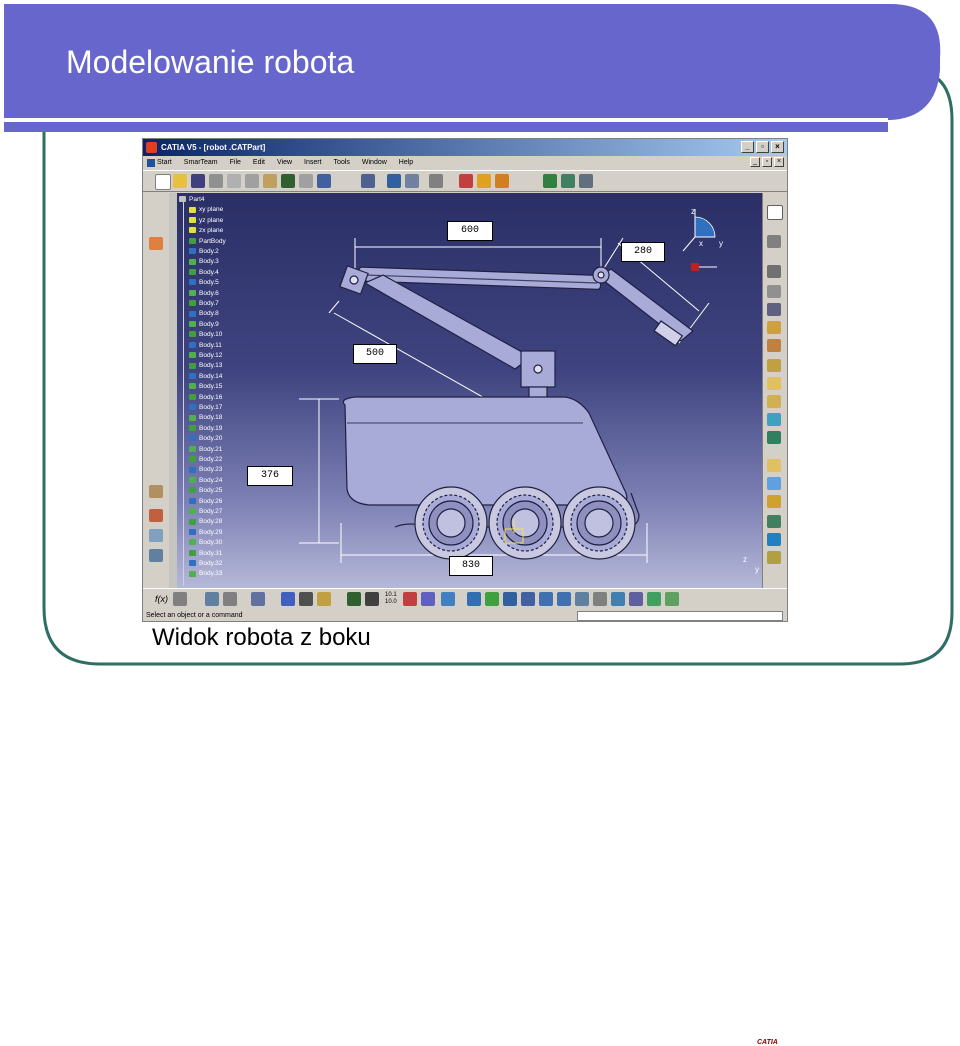 The width and height of the screenshot is (960, 1046). What do you see at coordinates (270, 181) in the screenshot?
I see `paste-icon` at bounding box center [270, 181].